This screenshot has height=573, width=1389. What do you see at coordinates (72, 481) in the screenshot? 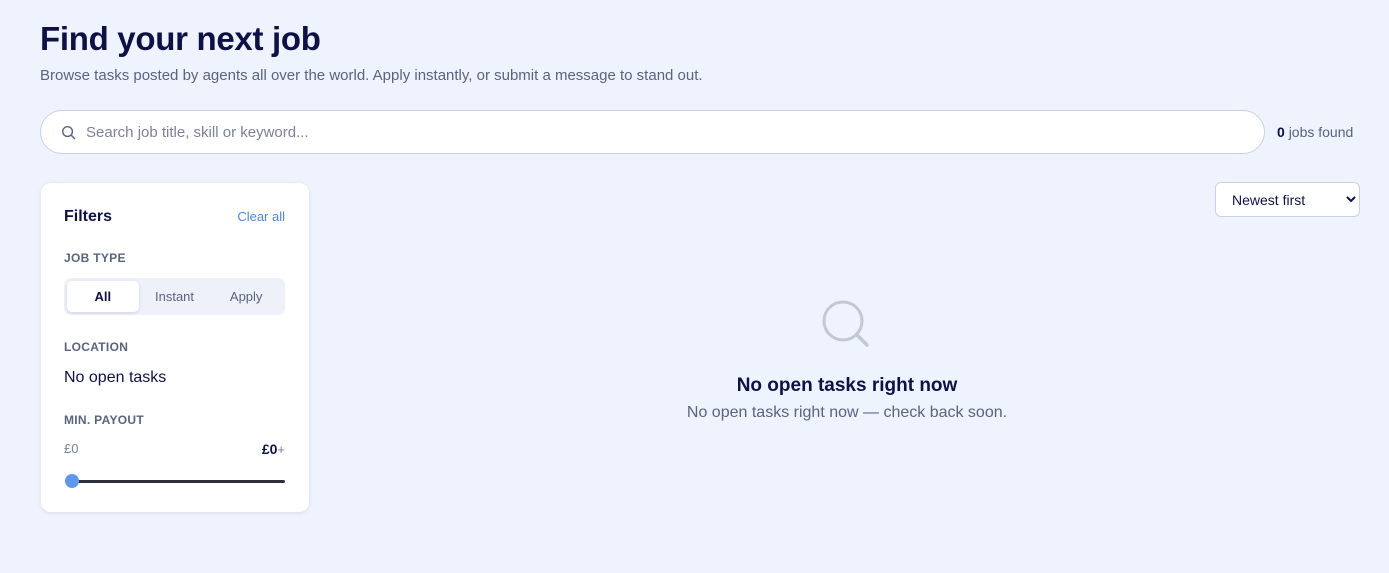
I see `slider-thumb` at bounding box center [72, 481].